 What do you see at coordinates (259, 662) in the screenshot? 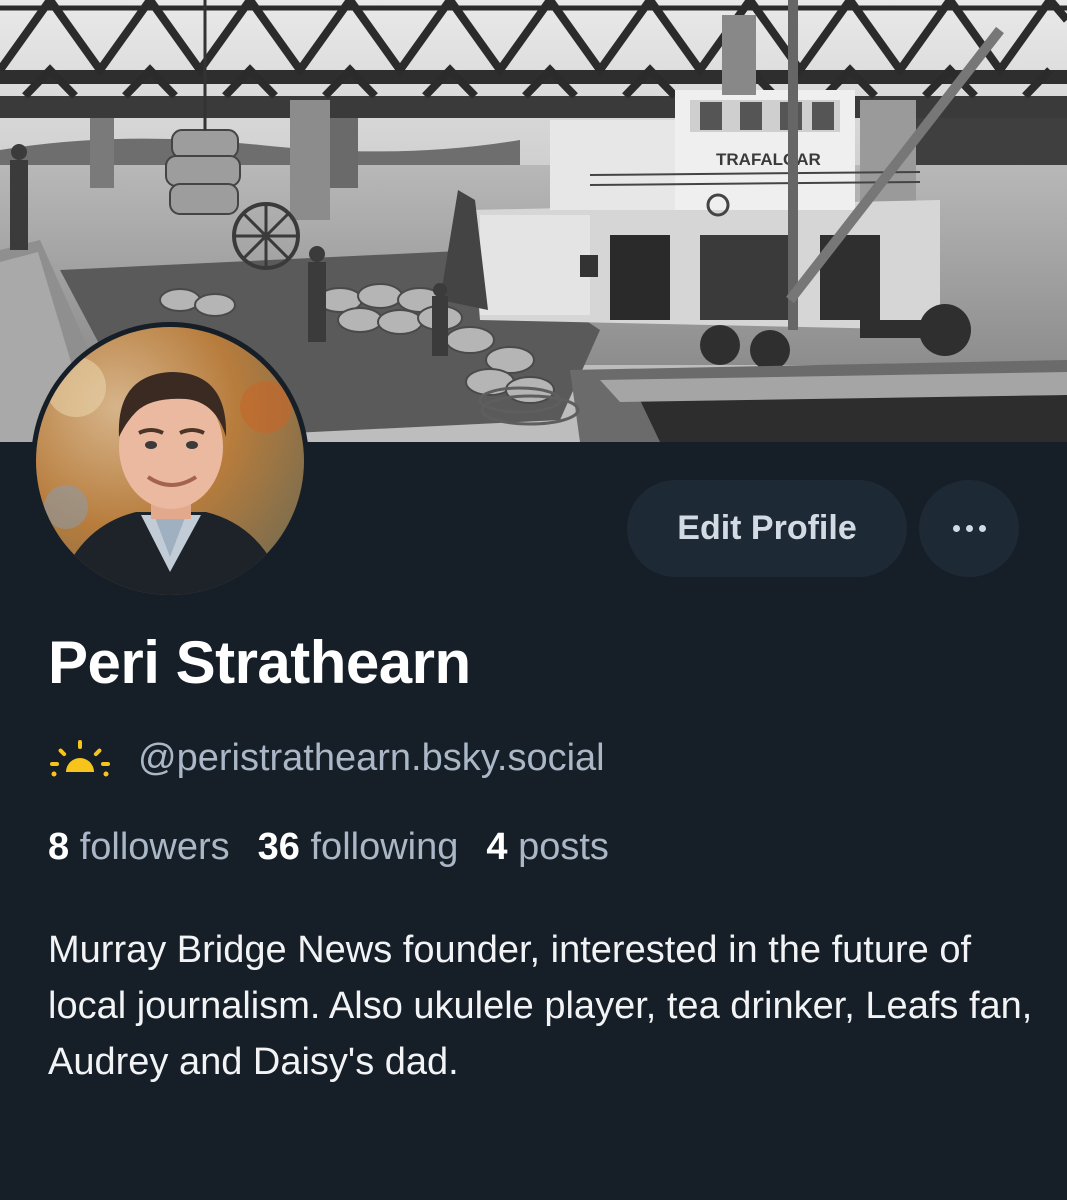
I see `display-name: Peri Strathearn` at bounding box center [259, 662].